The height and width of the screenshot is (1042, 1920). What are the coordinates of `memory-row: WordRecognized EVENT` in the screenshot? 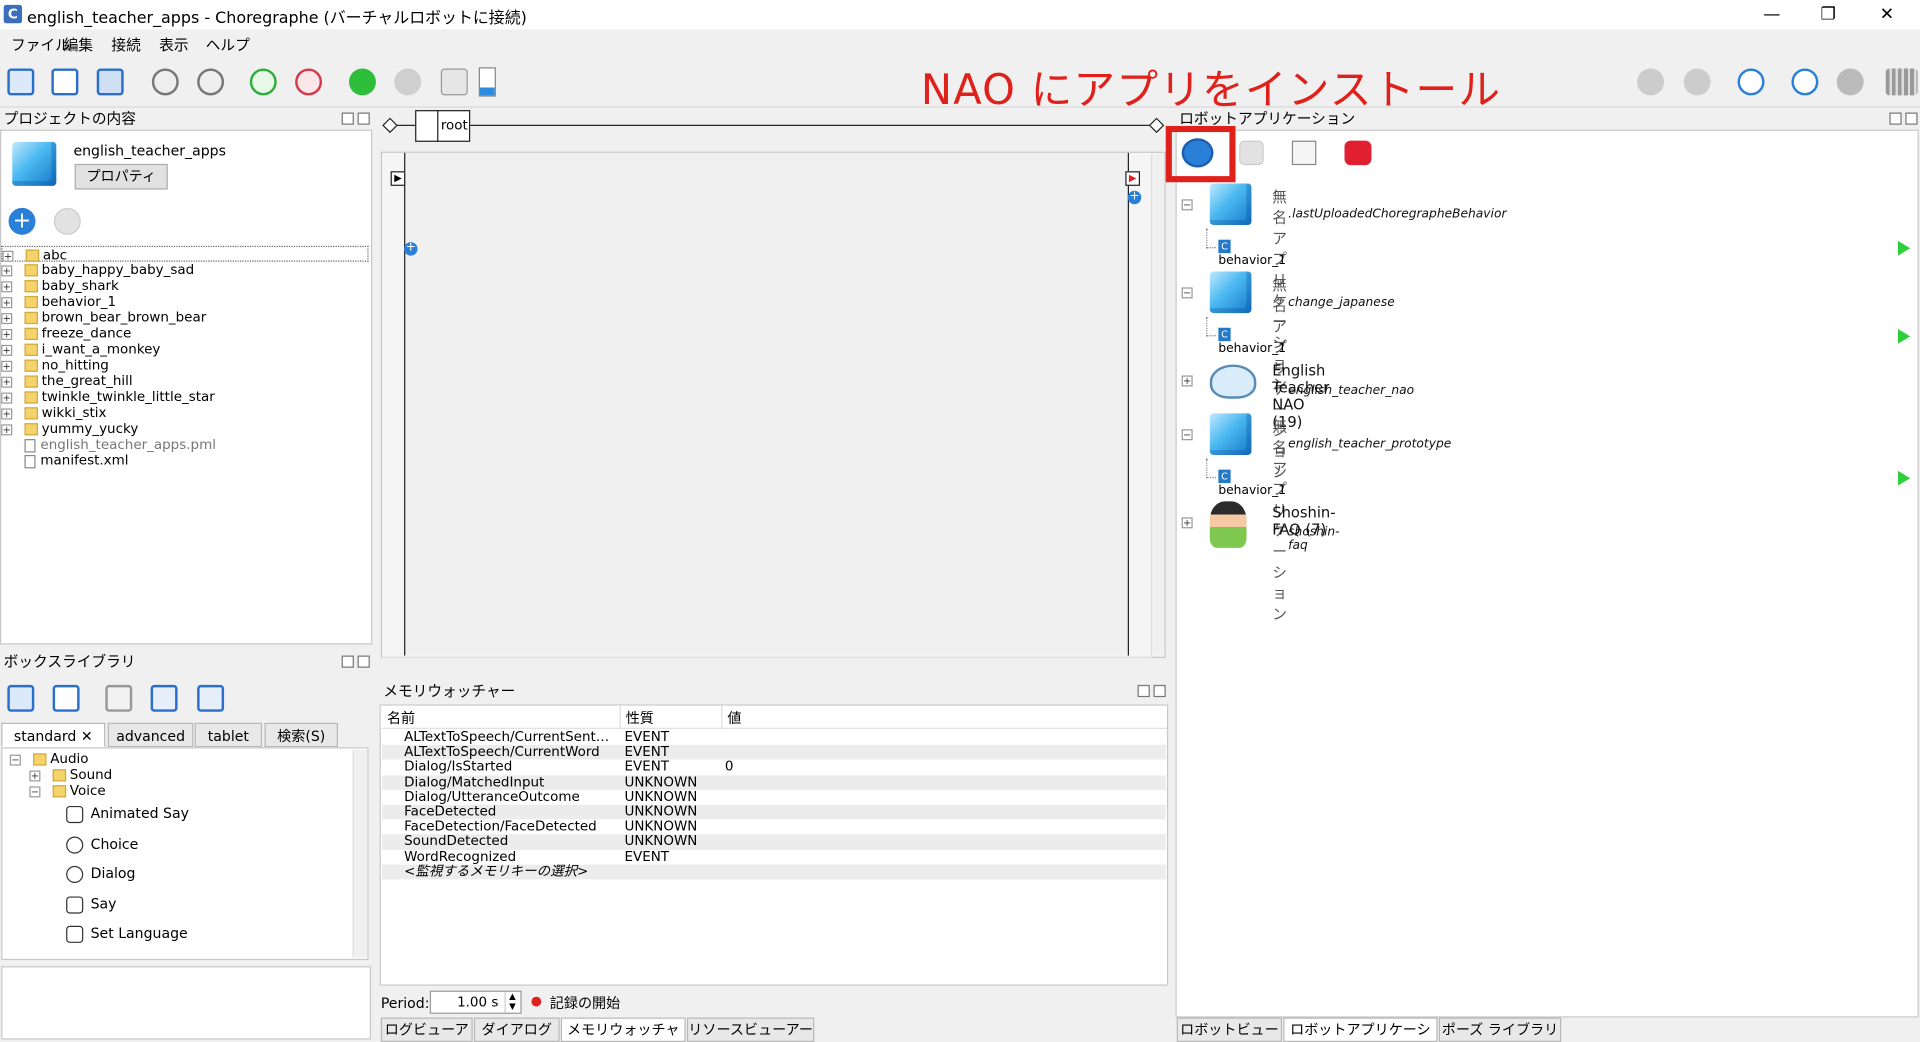 It's located at (774, 857).